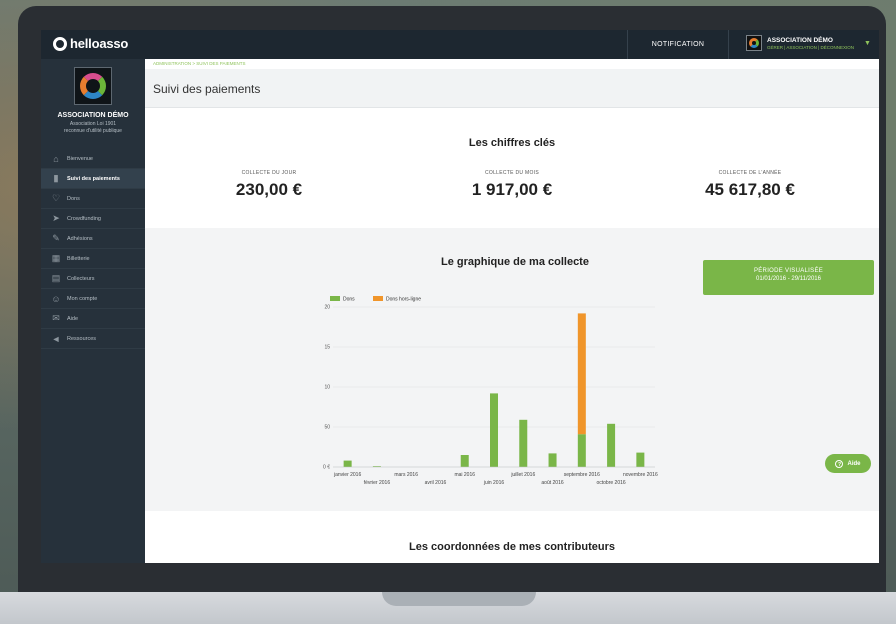 This screenshot has width=896, height=624. Describe the element at coordinates (678, 44) in the screenshot. I see `notification-button: NOTIFICATION` at that location.